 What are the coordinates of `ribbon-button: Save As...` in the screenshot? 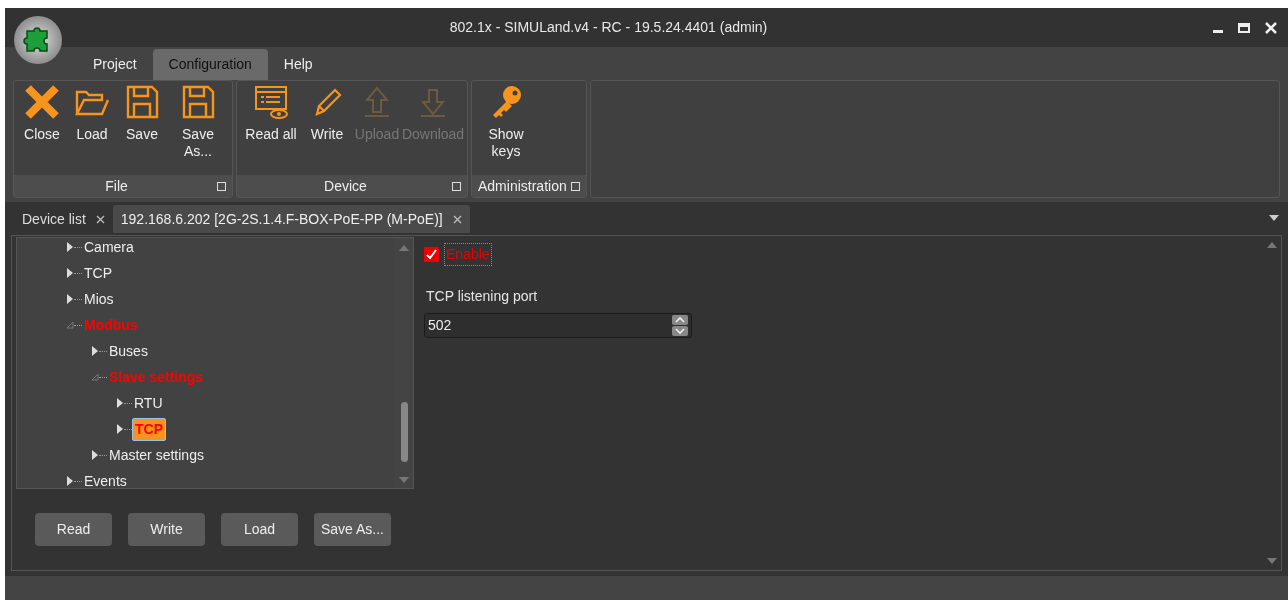 It's located at (198, 129).